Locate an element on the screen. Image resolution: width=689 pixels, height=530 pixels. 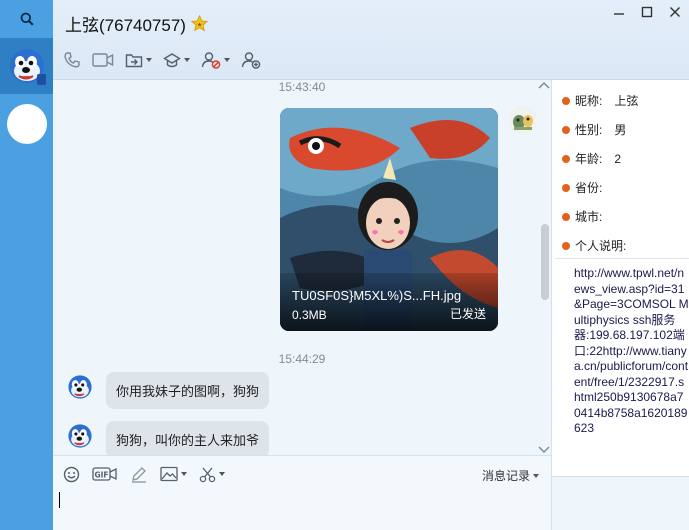
sidebar-search-button is located at coordinates (26, 19).